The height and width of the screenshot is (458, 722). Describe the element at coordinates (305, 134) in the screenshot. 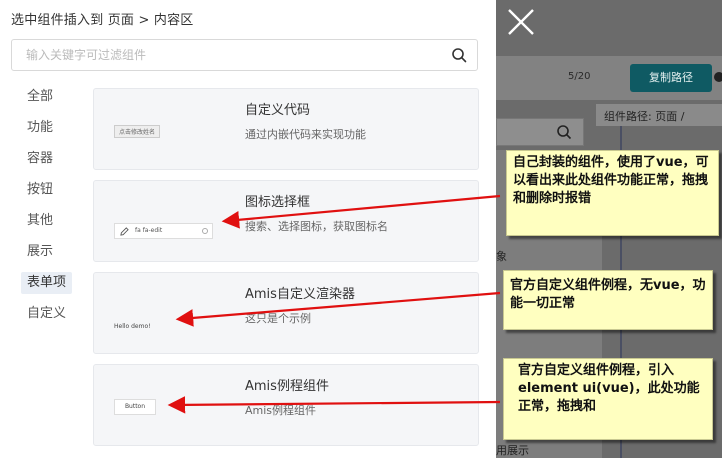

I see `component-description: 通过内嵌代码来实现功能` at that location.